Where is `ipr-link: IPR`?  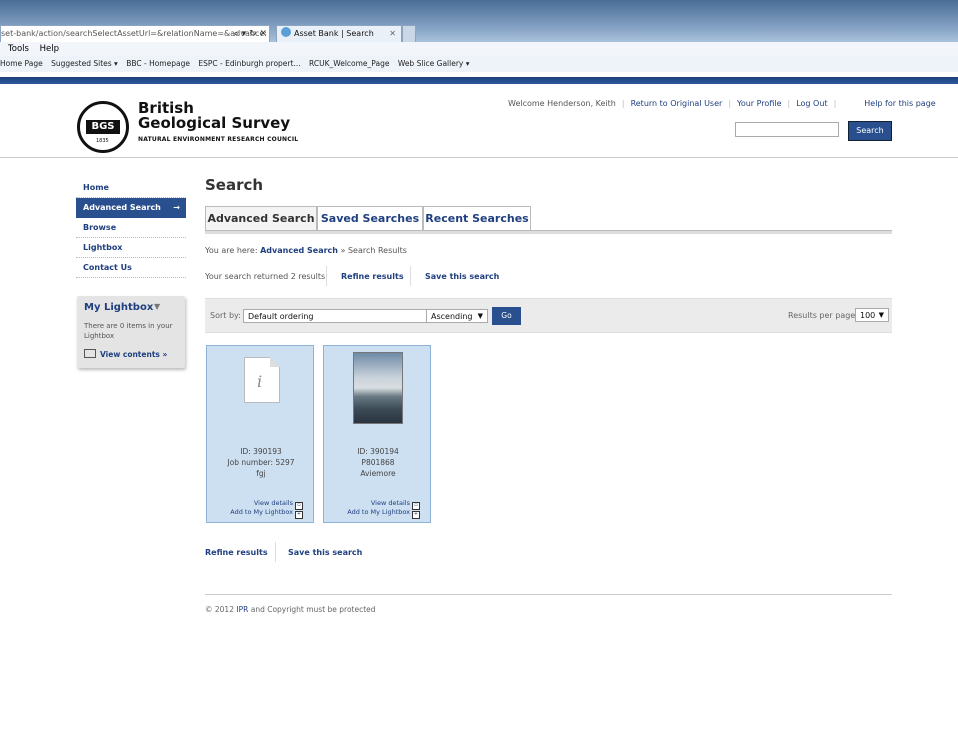
ipr-link: IPR is located at coordinates (242, 609).